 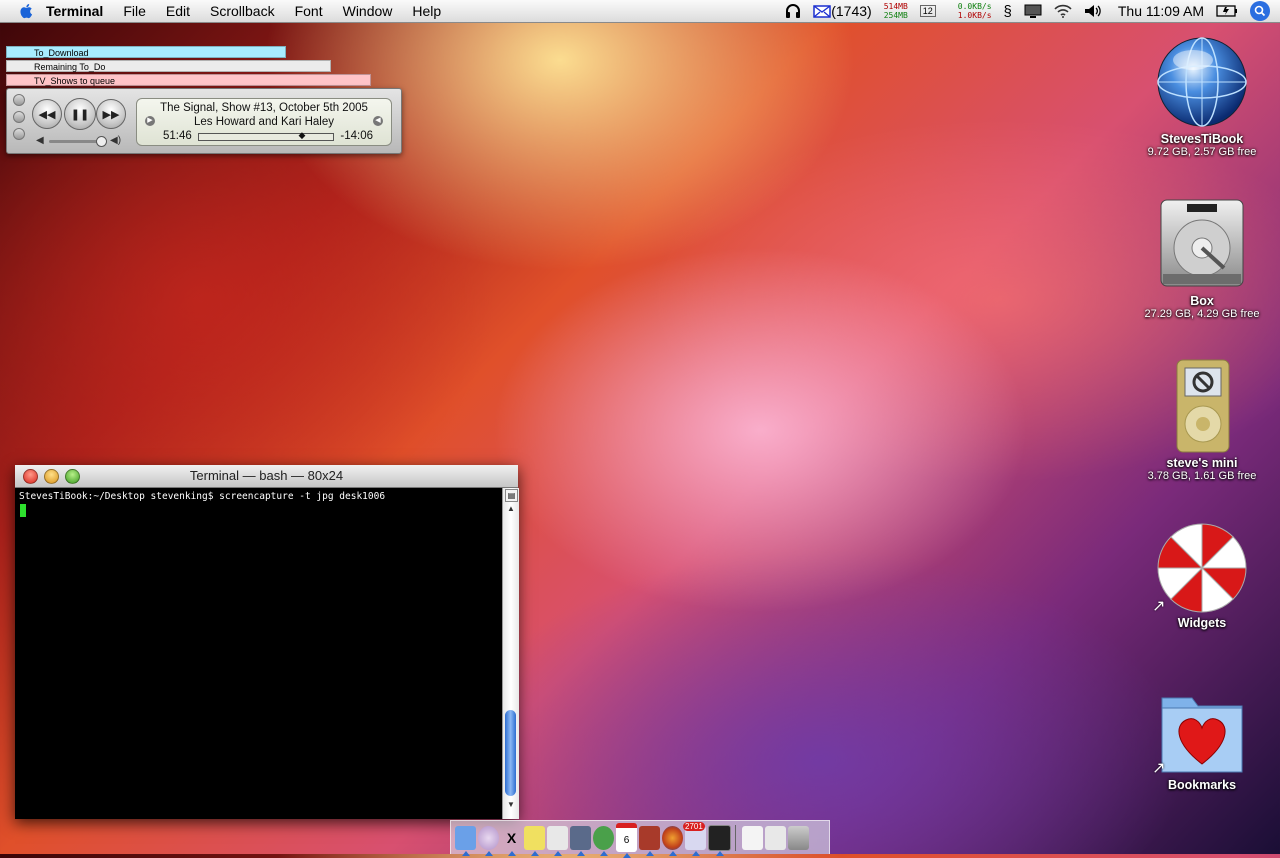 I want to click on fast-forward-icon: ▶▶, so click(x=111, y=114).